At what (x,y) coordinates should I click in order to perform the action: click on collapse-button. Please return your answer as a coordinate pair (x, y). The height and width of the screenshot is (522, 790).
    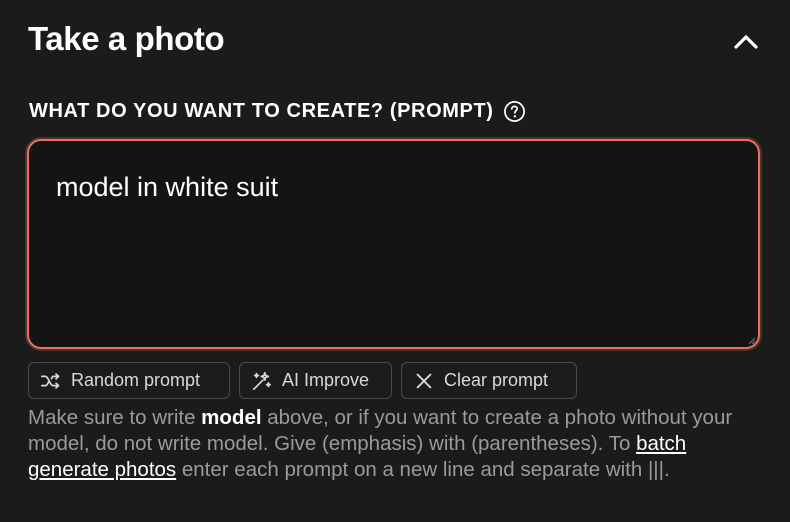
    Looking at the image, I should click on (746, 42).